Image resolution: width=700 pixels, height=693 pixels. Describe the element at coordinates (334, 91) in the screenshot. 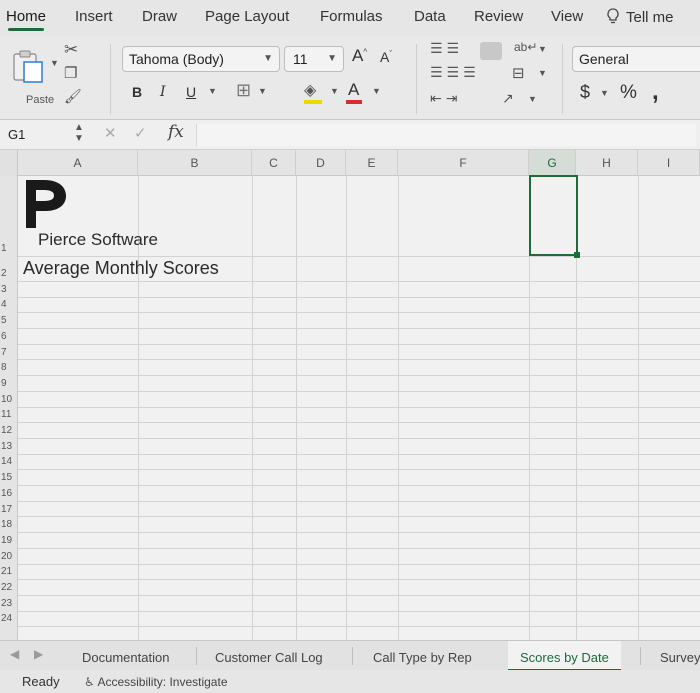

I see `fill-color-dropdown-caret: ▼` at that location.